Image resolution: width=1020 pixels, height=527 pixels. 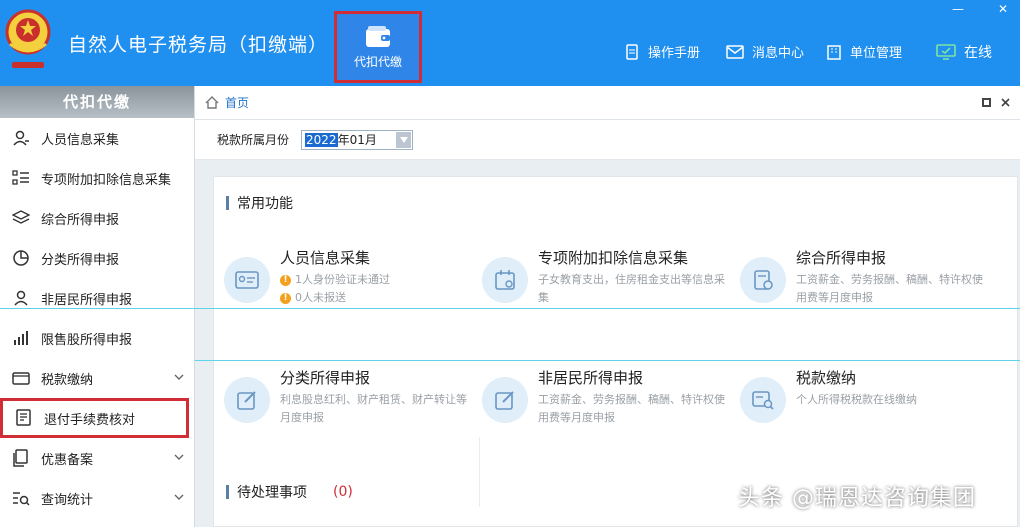 I want to click on receipt-icon, so click(x=23, y=417).